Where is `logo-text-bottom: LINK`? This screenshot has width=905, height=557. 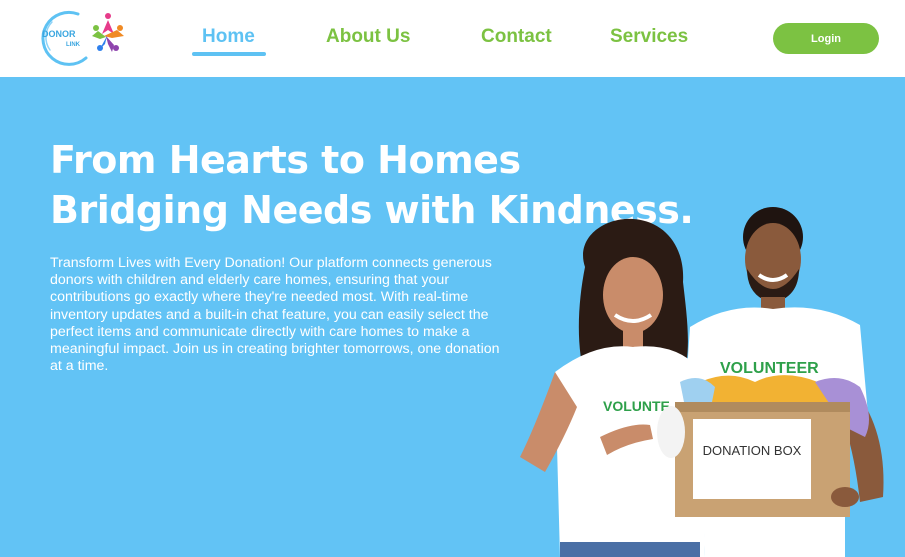
logo-text-bottom: LINK is located at coordinates (73, 45).